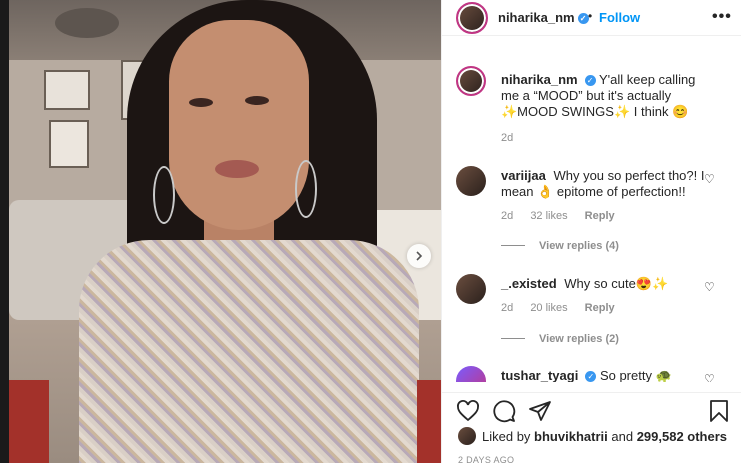  Describe the element at coordinates (504, 411) in the screenshot. I see `comment-icon` at that location.